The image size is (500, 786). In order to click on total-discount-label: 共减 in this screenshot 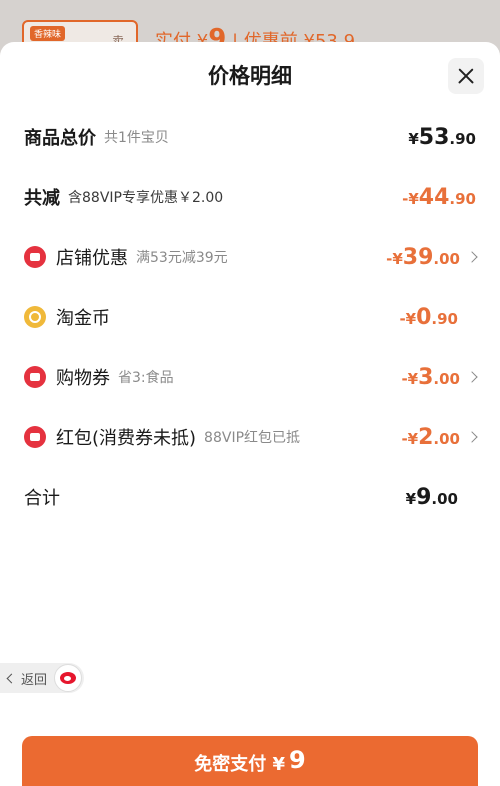, I will do `click(42, 198)`.